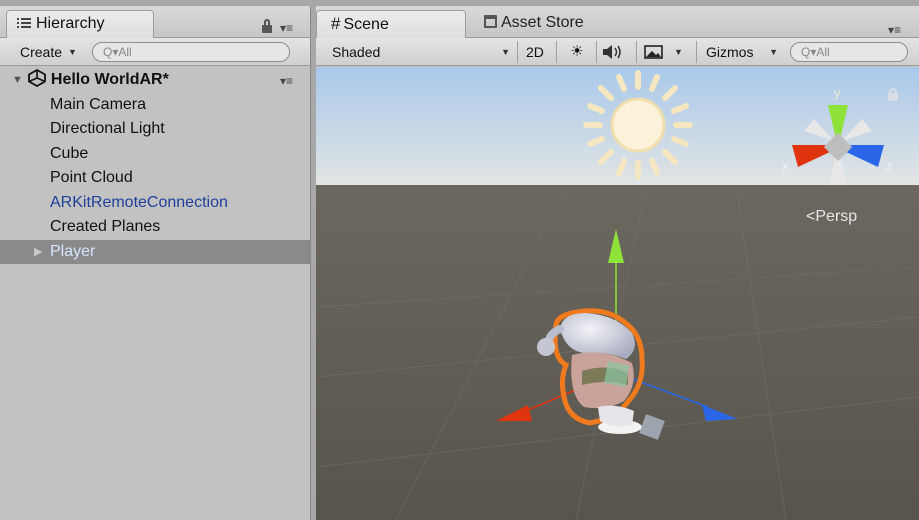 The width and height of the screenshot is (919, 520). I want to click on scene-search-input: Q▾All, so click(849, 52).